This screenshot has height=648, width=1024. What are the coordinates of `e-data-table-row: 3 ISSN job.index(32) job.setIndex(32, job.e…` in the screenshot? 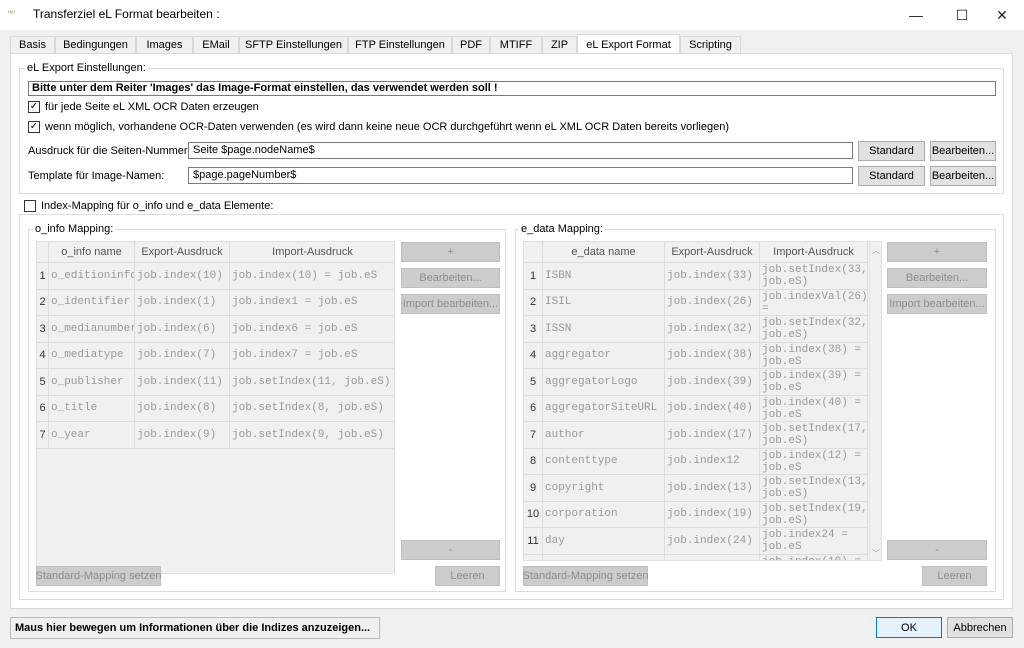 It's located at (696, 329).